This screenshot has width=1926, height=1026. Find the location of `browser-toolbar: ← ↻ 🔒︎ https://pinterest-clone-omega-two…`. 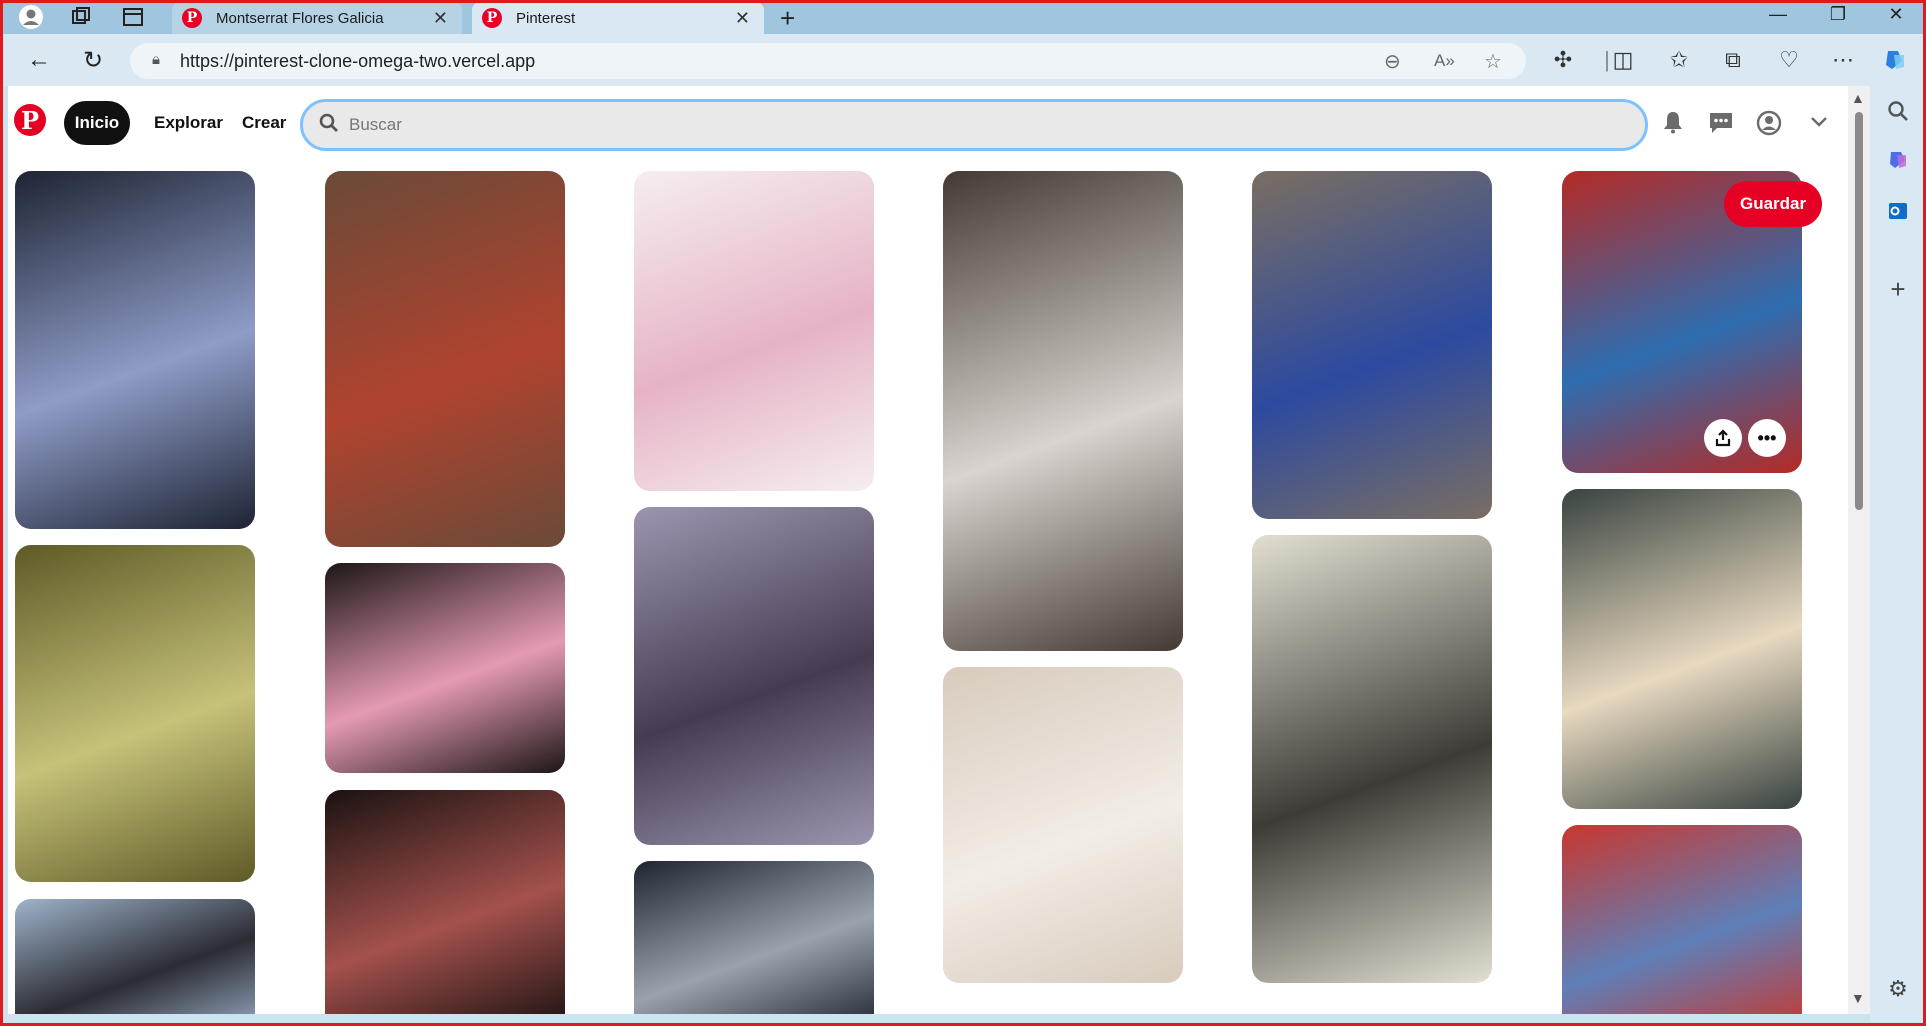

browser-toolbar: ← ↻ 🔒︎ https://pinterest-clone-omega-two… is located at coordinates (963, 60).